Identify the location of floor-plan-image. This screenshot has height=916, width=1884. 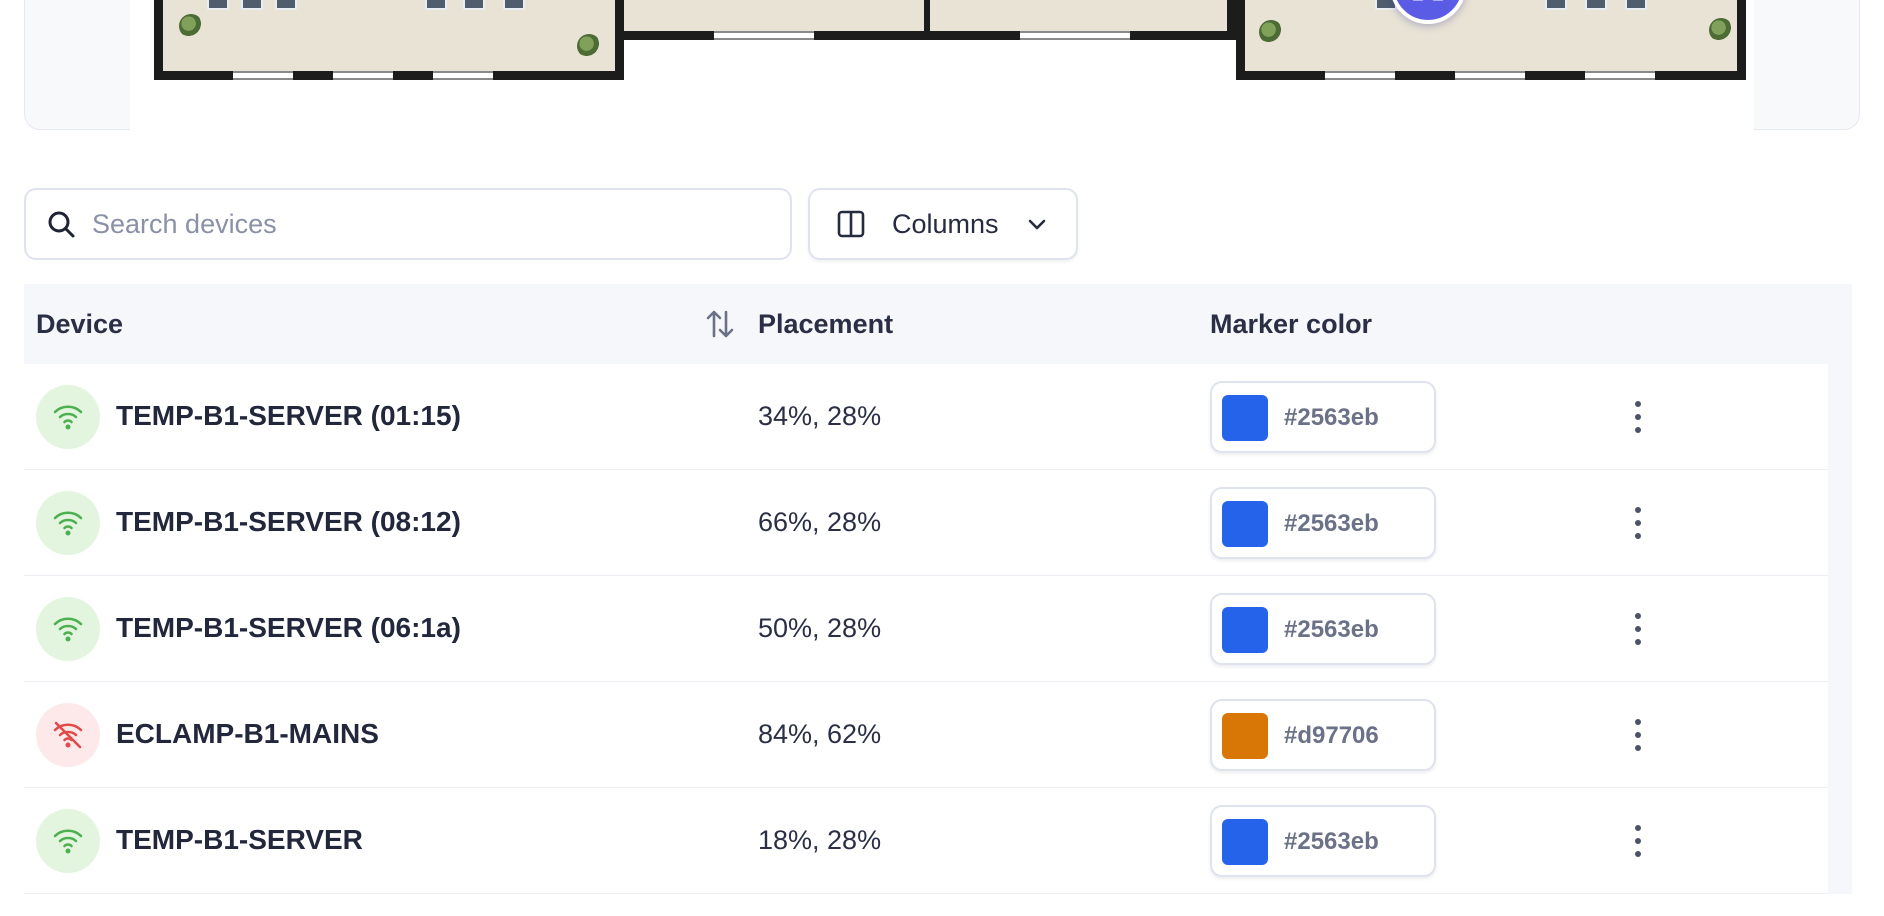
(942, 65).